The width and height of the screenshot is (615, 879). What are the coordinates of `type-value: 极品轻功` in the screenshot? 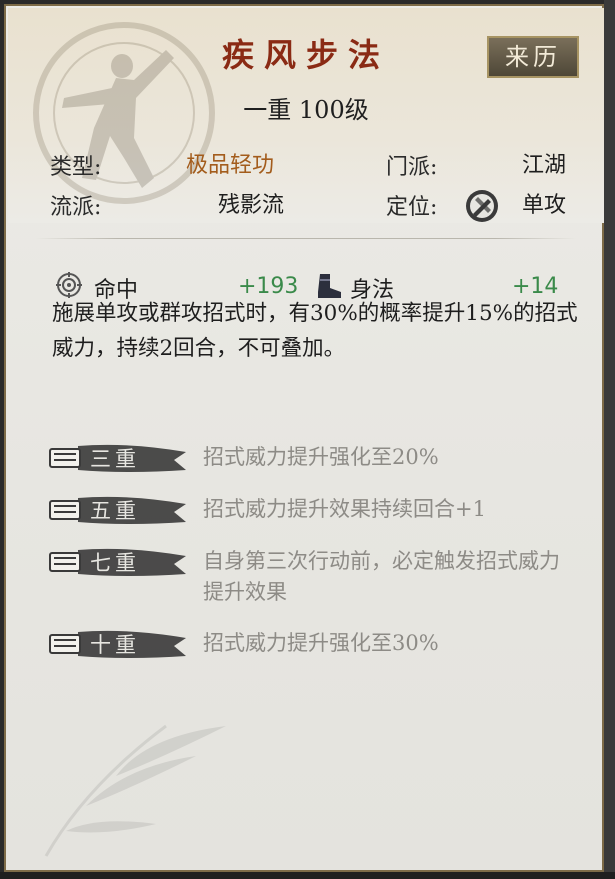 It's located at (230, 165).